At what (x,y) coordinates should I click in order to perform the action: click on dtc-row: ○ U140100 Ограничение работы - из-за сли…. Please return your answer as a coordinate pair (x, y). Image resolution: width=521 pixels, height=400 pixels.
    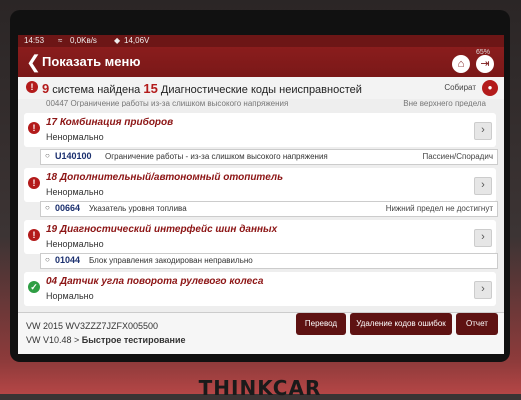
    Looking at the image, I should click on (269, 157).